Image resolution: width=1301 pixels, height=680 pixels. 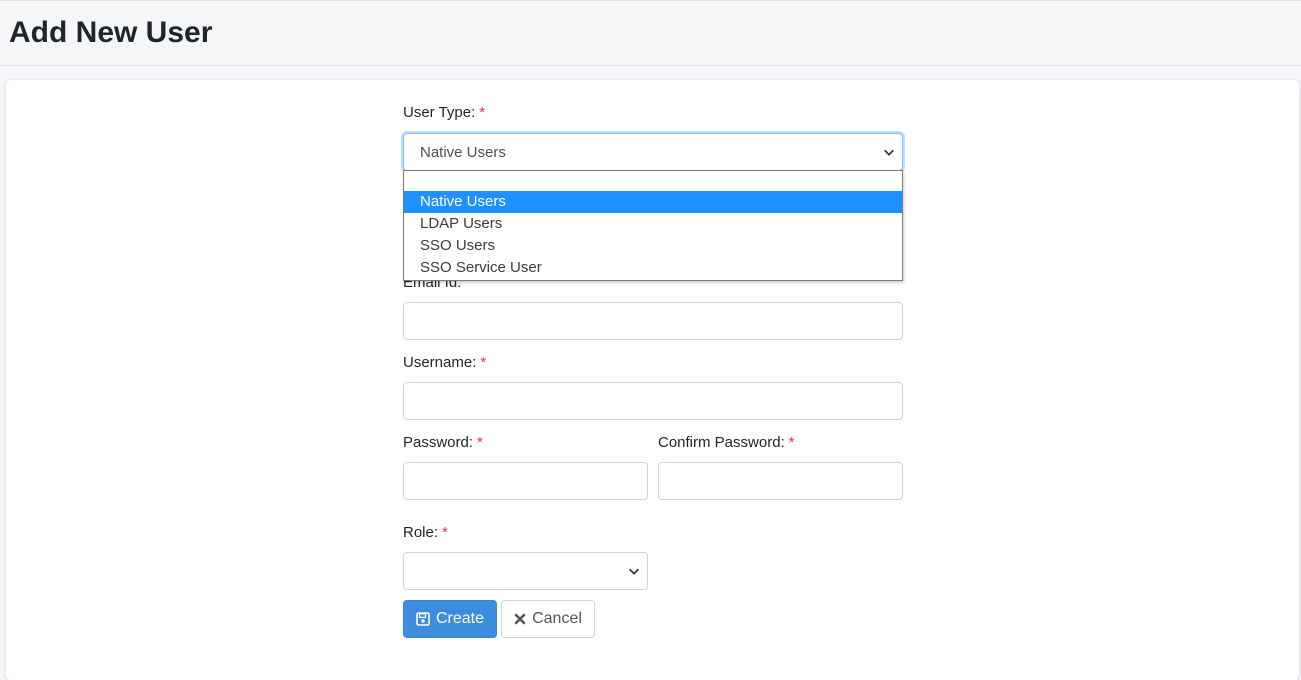 I want to click on user-type-label-text: User Type:, so click(x=439, y=112).